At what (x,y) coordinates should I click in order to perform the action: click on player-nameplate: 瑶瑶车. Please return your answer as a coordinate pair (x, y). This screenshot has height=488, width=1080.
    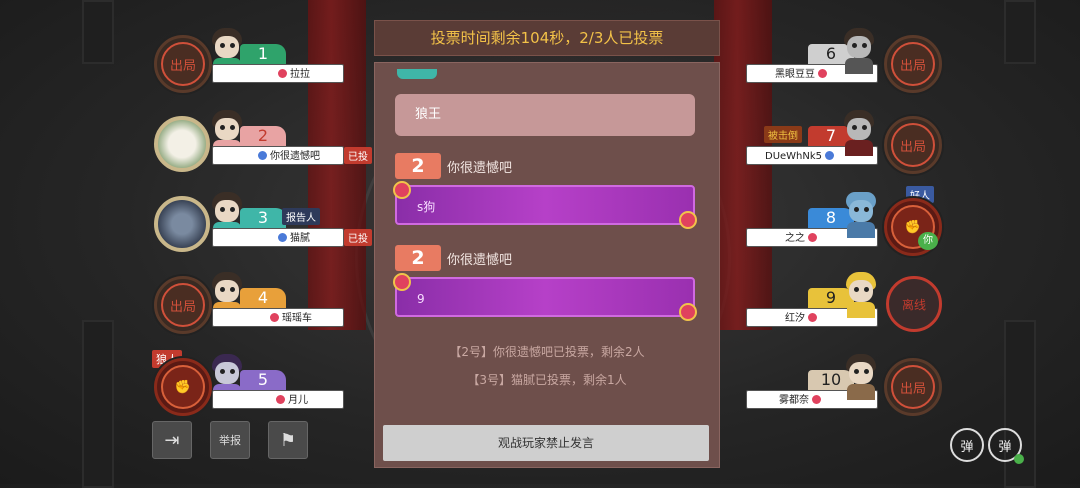
    Looking at the image, I should click on (278, 317).